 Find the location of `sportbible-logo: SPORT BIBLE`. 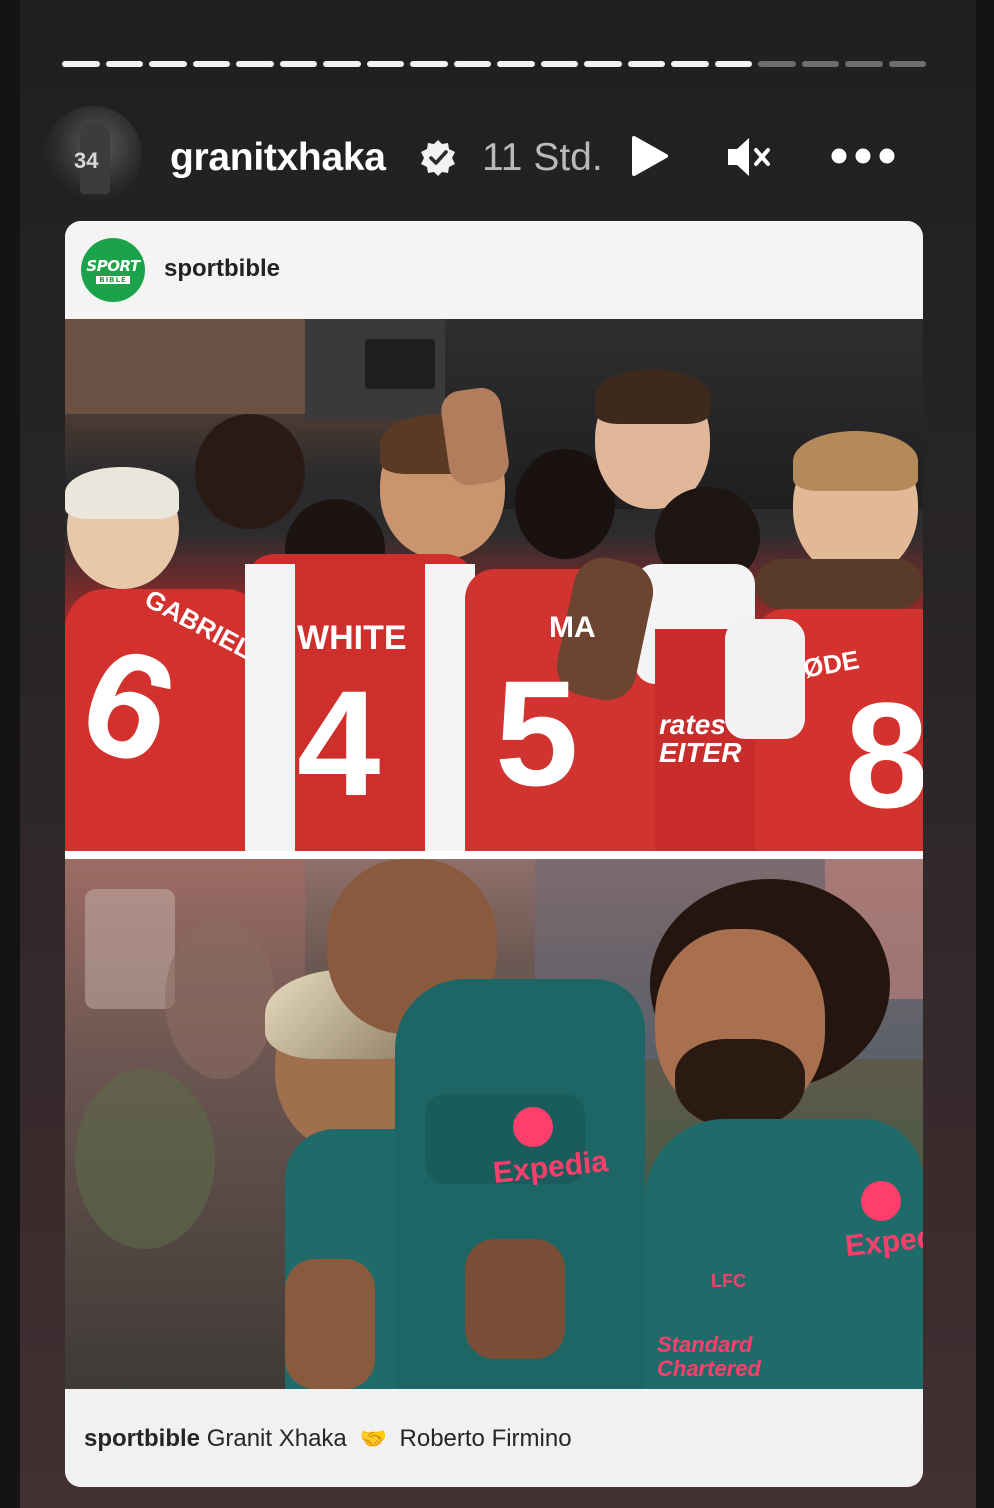

sportbible-logo: SPORT BIBLE is located at coordinates (113, 270).